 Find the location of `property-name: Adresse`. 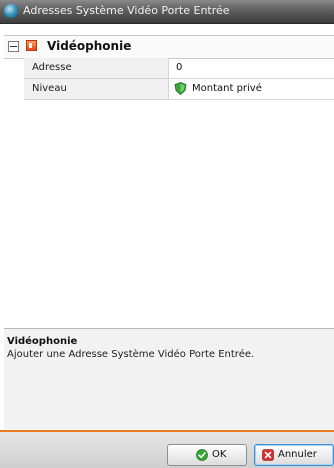

property-name: Adresse is located at coordinates (52, 67).